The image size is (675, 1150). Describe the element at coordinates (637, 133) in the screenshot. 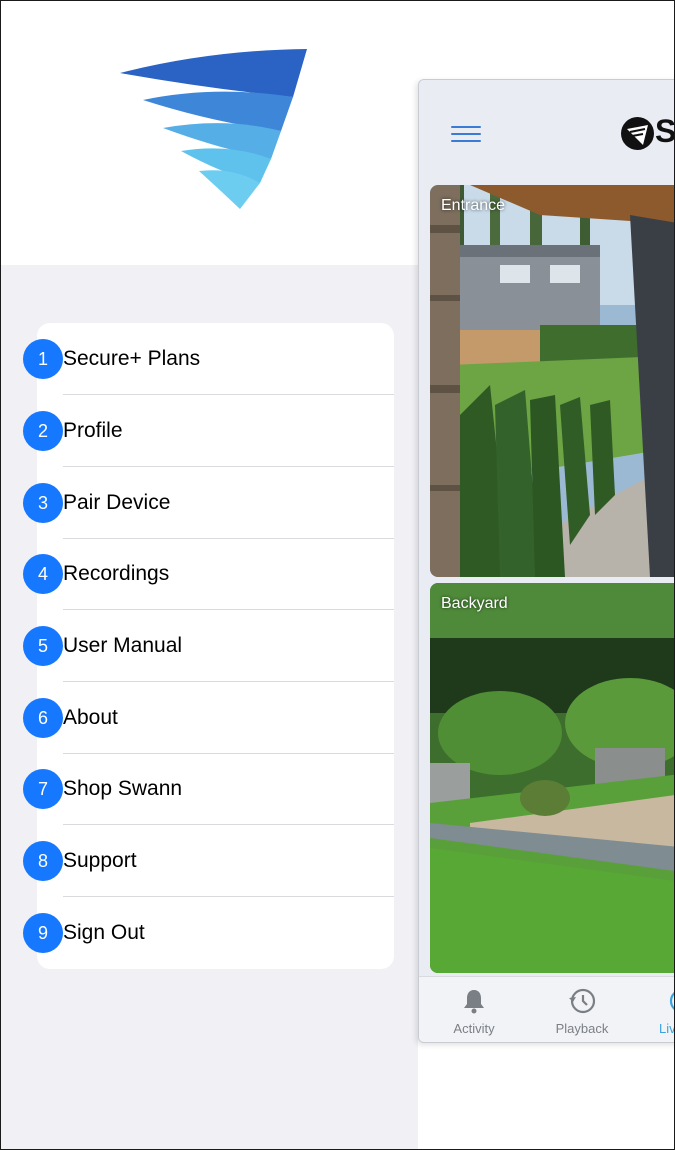

I see `swann-emblem-icon` at that location.